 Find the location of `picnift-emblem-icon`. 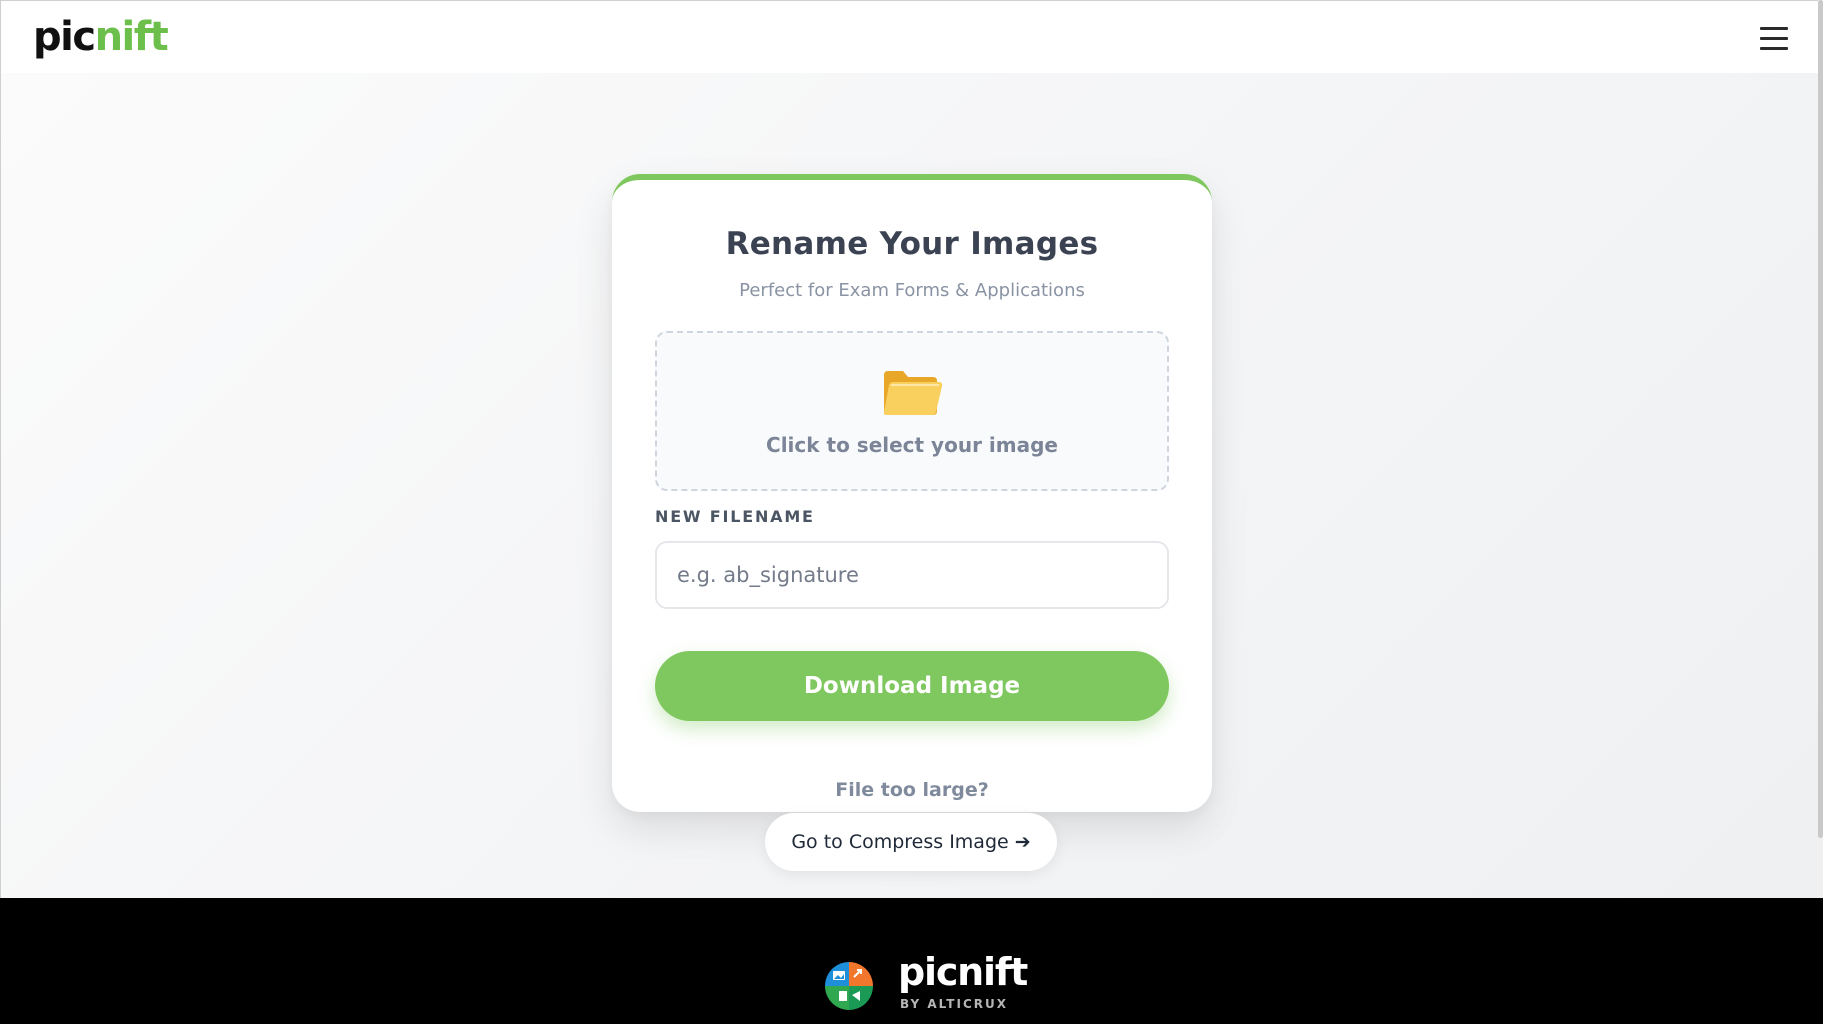

picnift-emblem-icon is located at coordinates (849, 986).